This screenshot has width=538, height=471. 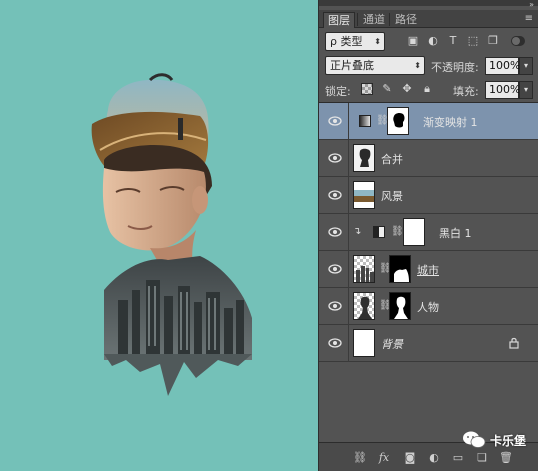 I want to click on layer-name: 黑白 1, so click(x=455, y=233).